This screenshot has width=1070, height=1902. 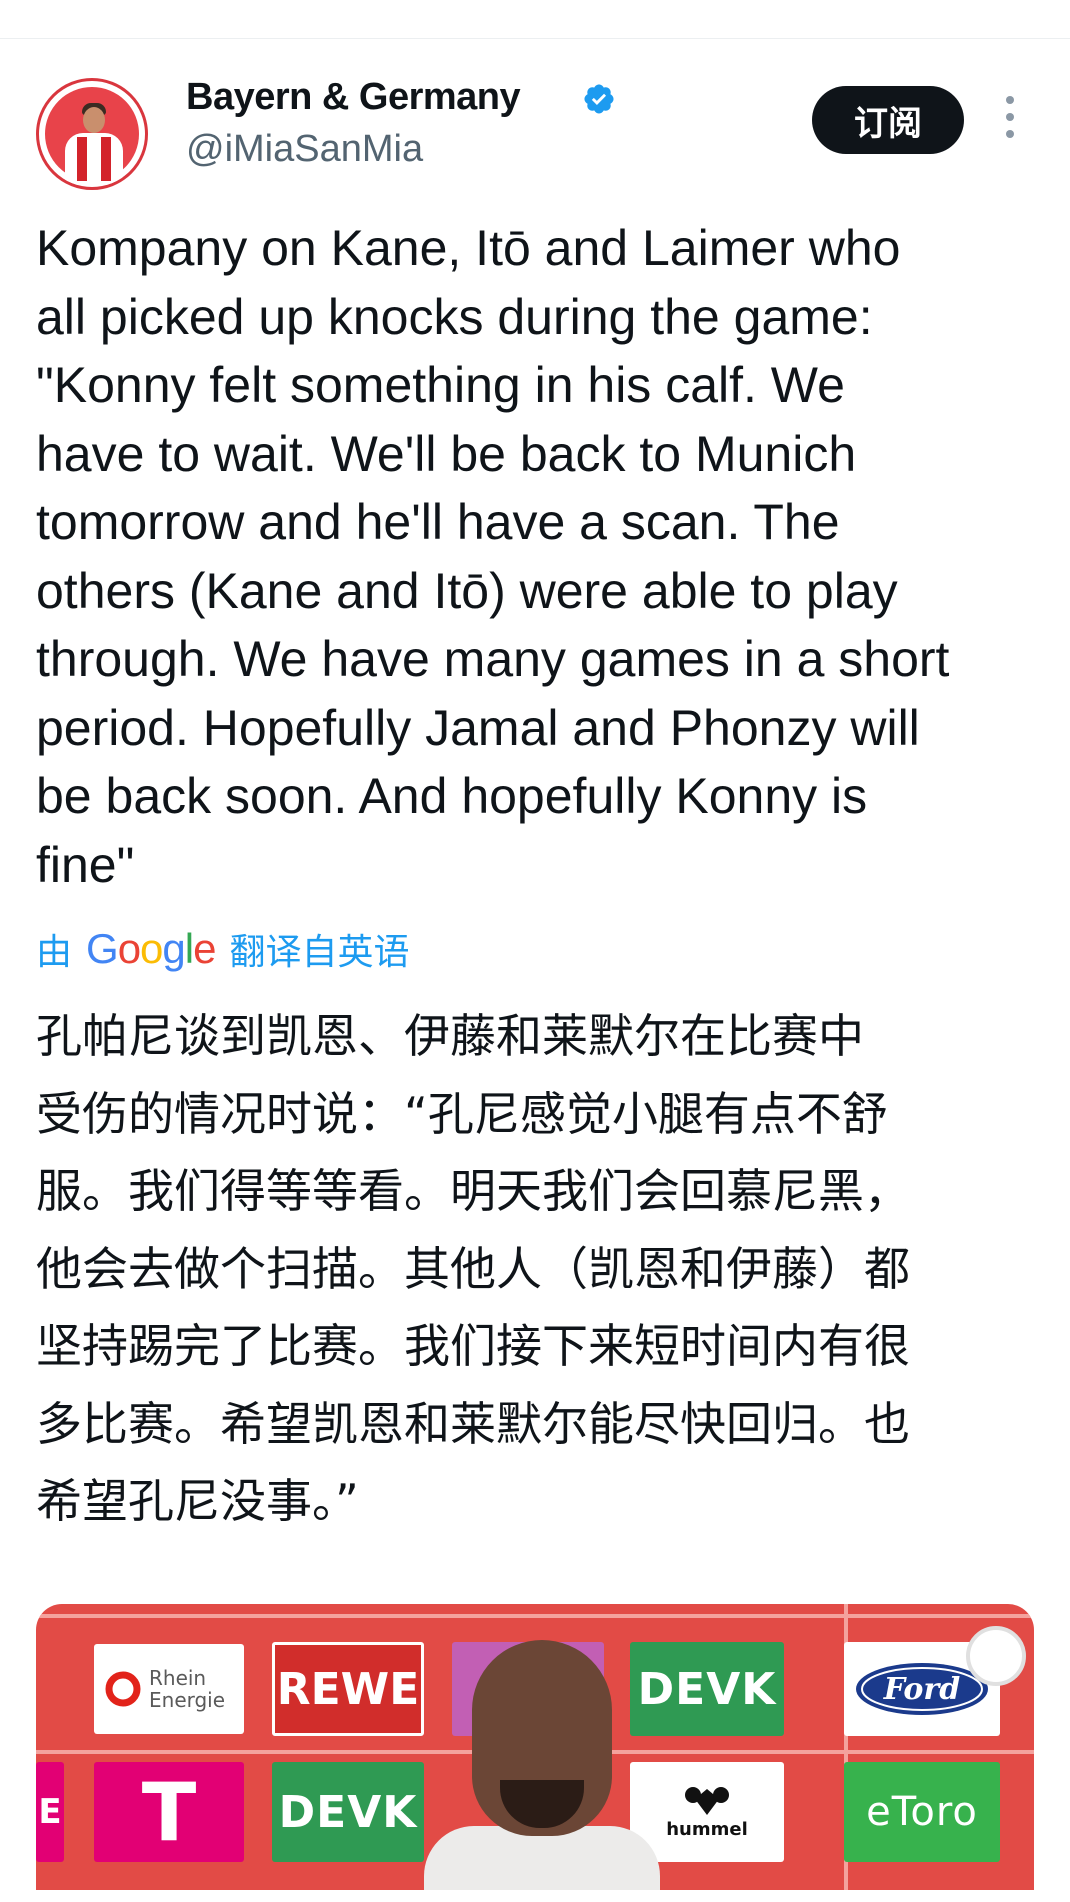 What do you see at coordinates (353, 97) in the screenshot?
I see `author-display-name: Bayern & Germany` at bounding box center [353, 97].